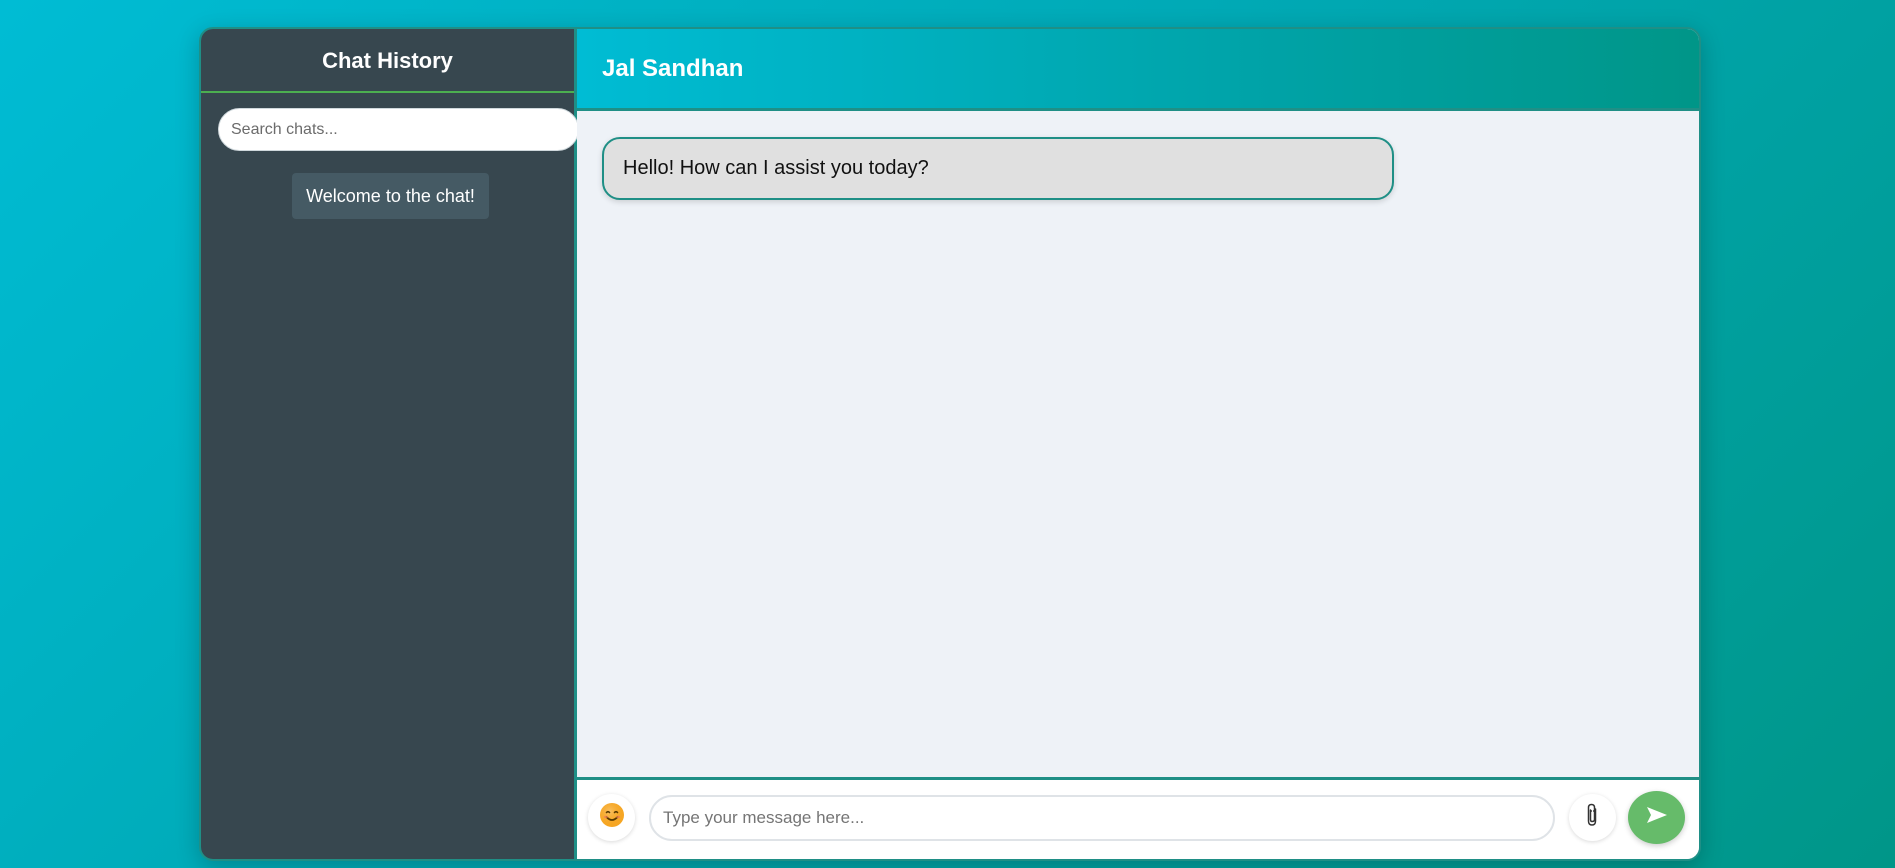  I want to click on sidebar-title: Chat History, so click(387, 60).